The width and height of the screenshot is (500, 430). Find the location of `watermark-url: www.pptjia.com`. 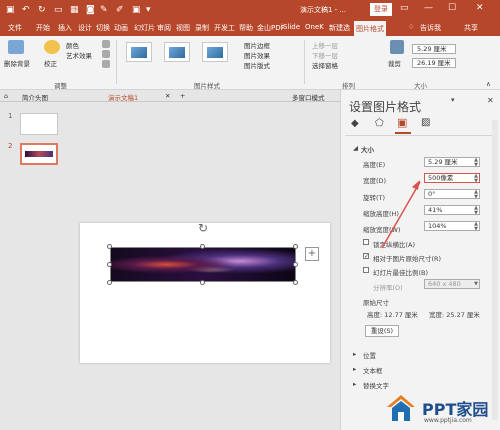

watermark-url: www.pptjia.com is located at coordinates (448, 420).